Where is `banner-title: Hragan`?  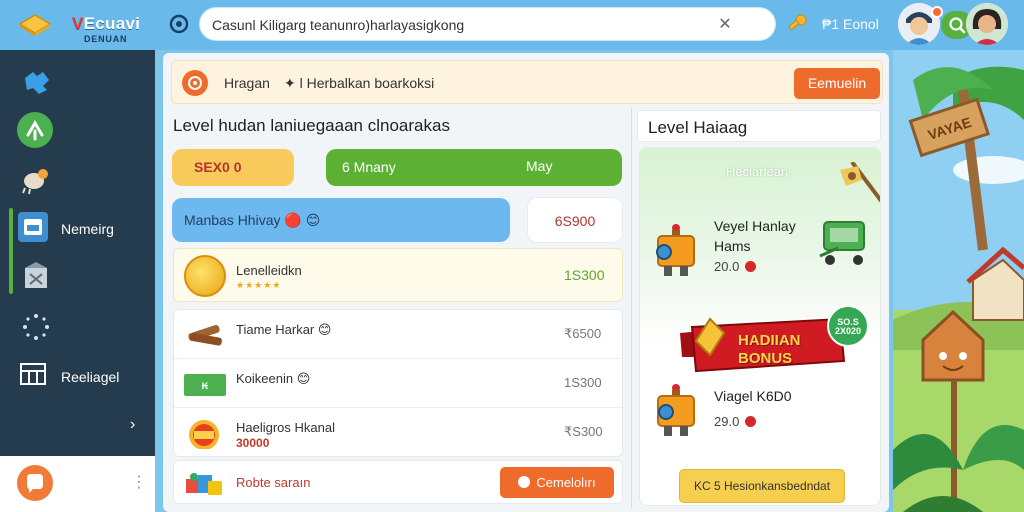
banner-title: Hragan is located at coordinates (247, 83).